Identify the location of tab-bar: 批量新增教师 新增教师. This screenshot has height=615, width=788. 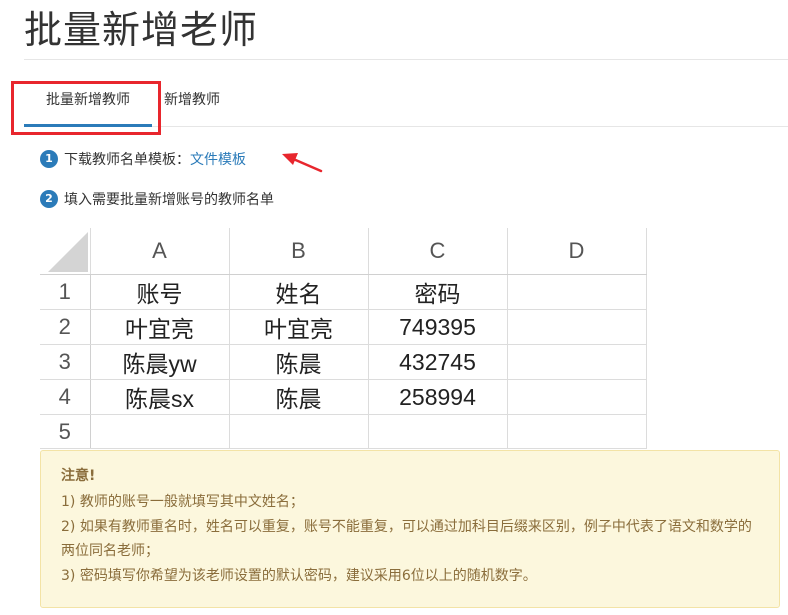
(406, 104).